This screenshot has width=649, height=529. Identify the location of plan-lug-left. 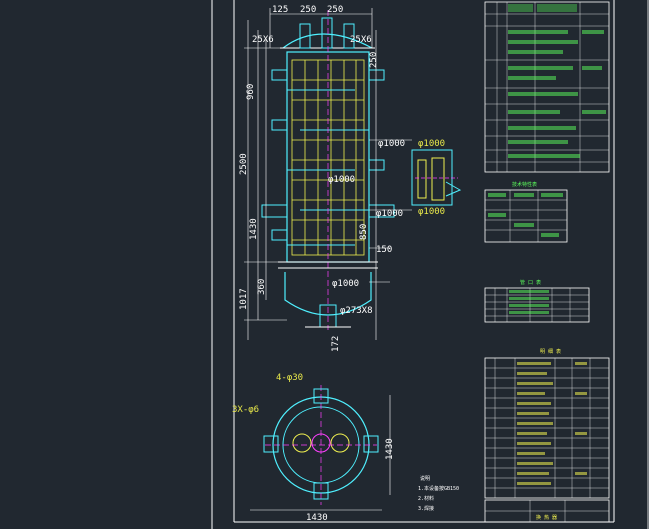
(271, 444).